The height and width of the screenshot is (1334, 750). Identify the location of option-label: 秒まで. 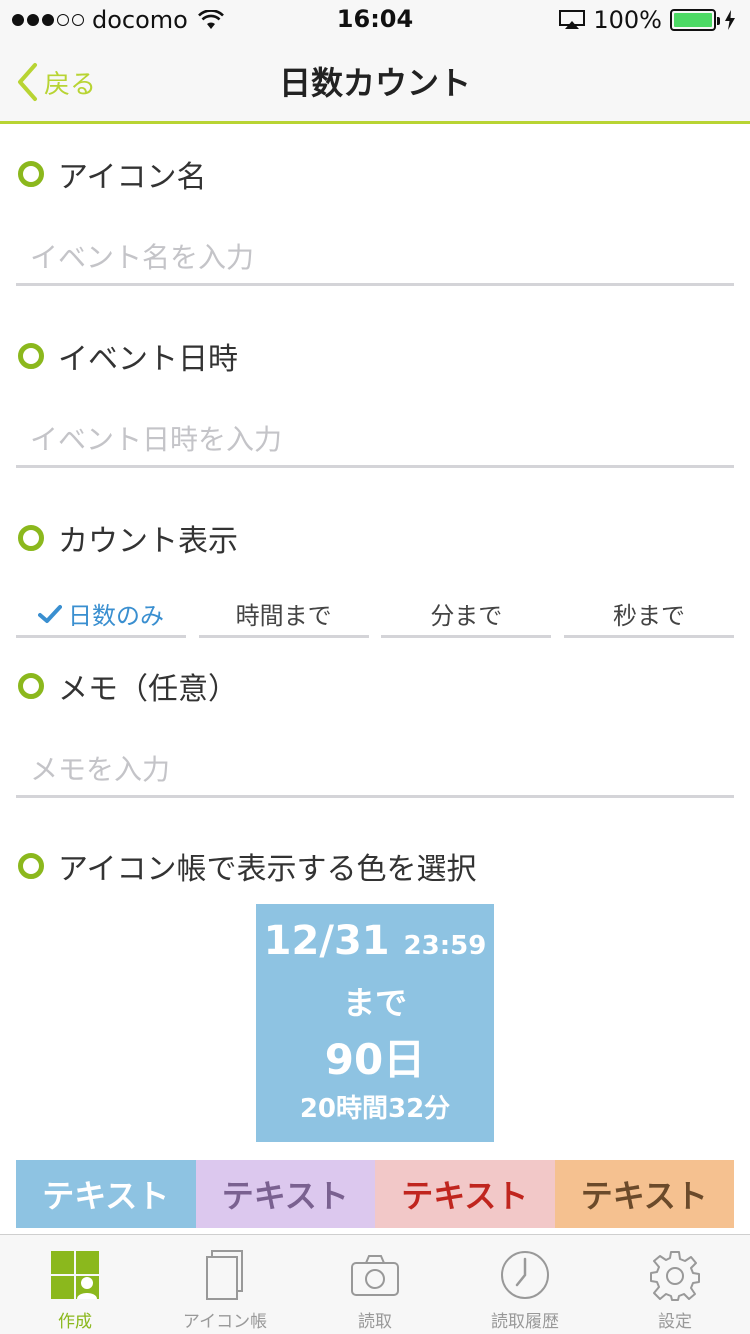
(648, 616).